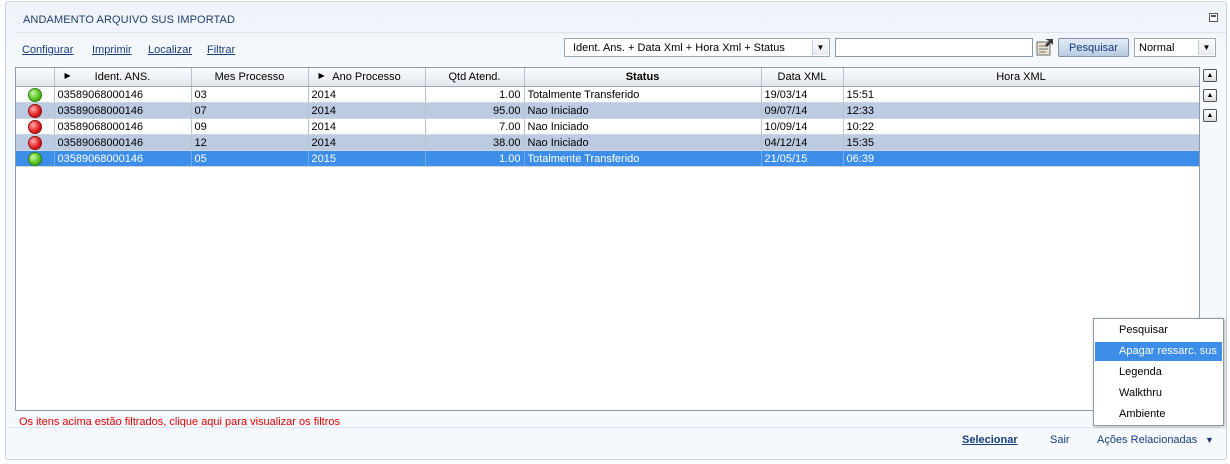 Image resolution: width=1230 pixels, height=464 pixels. What do you see at coordinates (643, 77) in the screenshot?
I see `column-header-status: Status` at bounding box center [643, 77].